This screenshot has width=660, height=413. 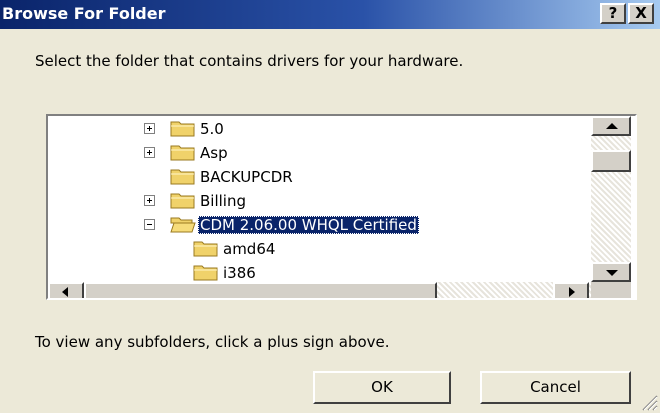 What do you see at coordinates (318, 250) in the screenshot?
I see `tree-item-amd64: amd64` at bounding box center [318, 250].